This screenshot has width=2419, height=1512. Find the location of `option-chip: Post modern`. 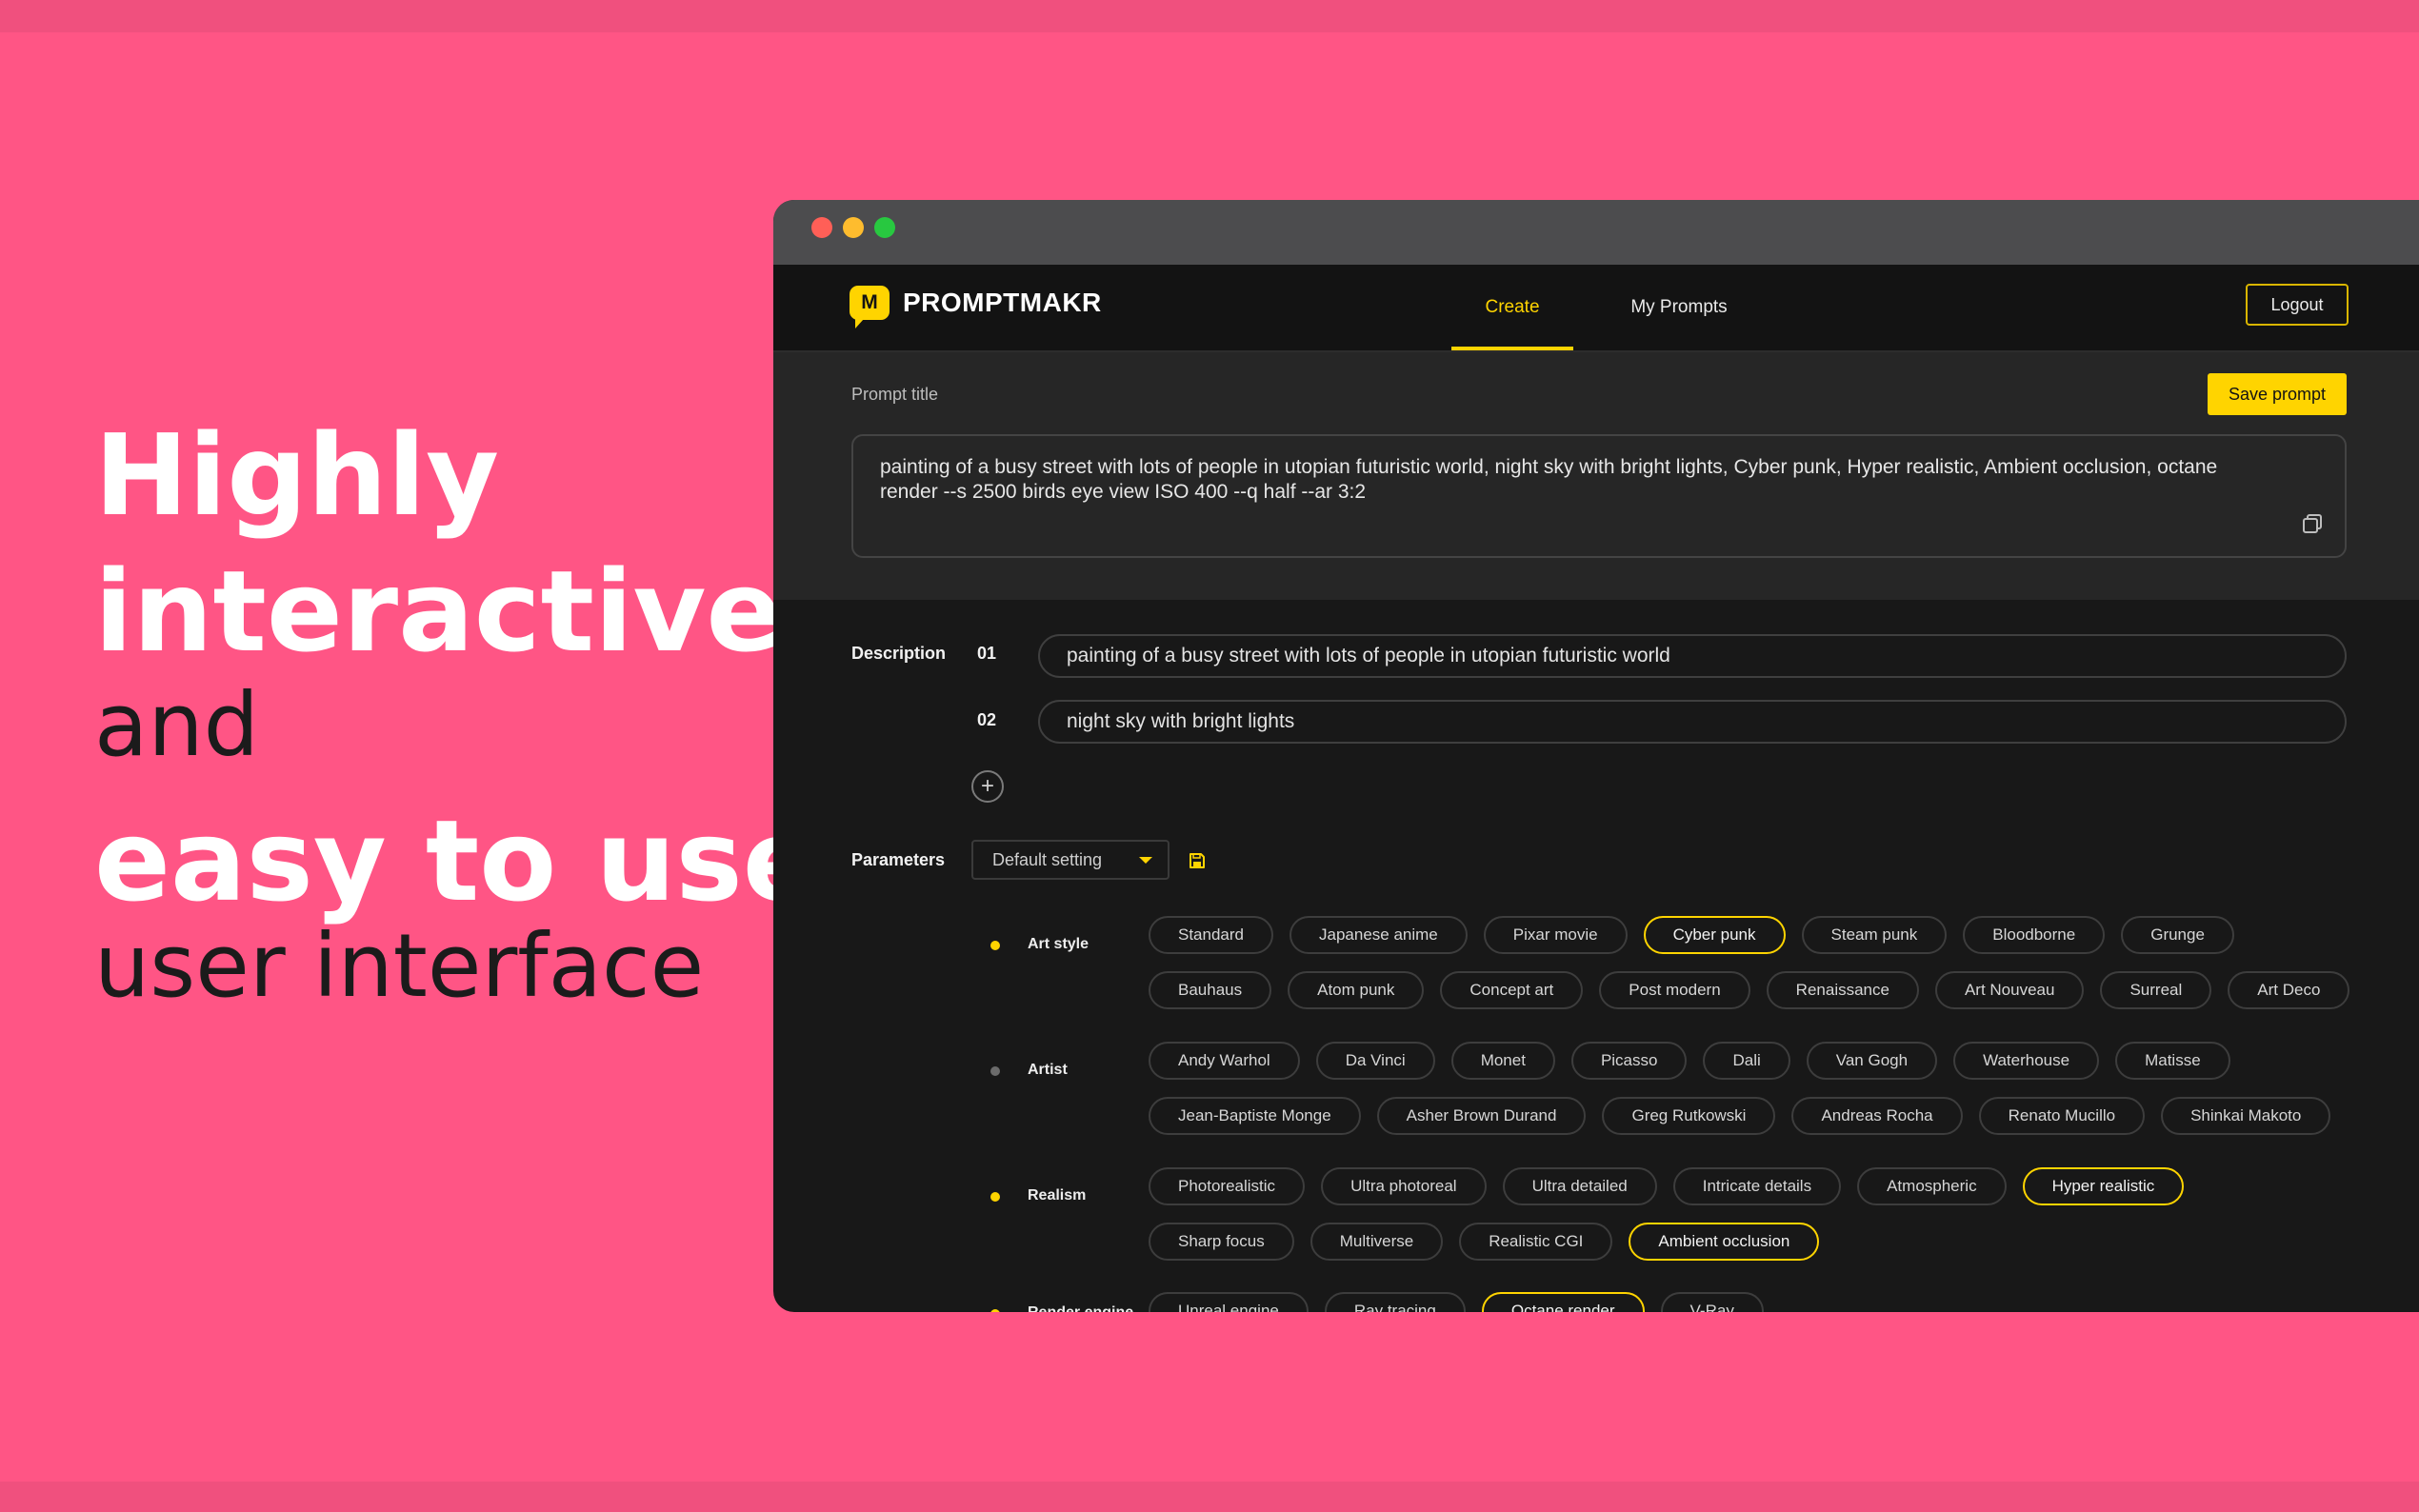

option-chip: Post modern is located at coordinates (1674, 990).